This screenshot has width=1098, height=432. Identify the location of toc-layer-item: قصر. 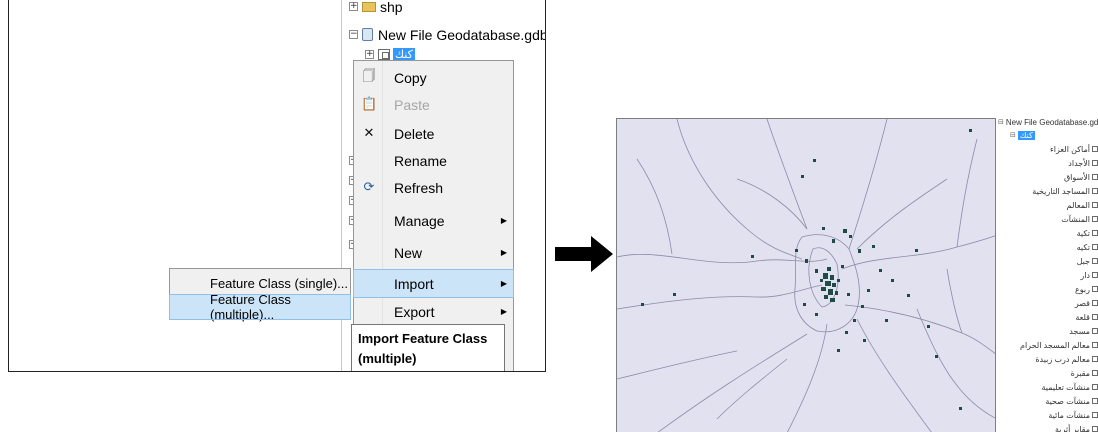
(1057, 303).